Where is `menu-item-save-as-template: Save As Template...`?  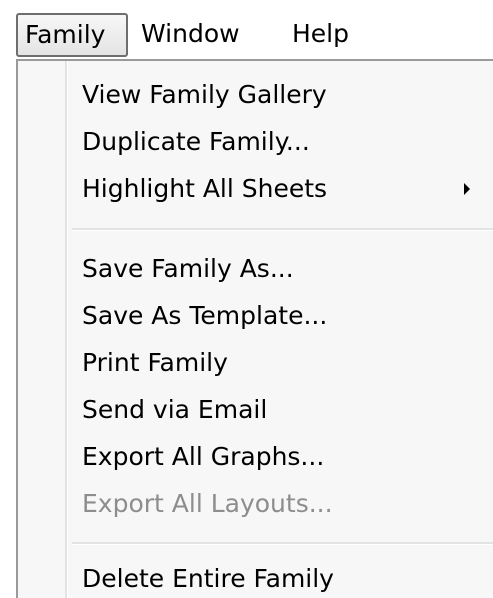 menu-item-save-as-template: Save As Template... is located at coordinates (255, 316).